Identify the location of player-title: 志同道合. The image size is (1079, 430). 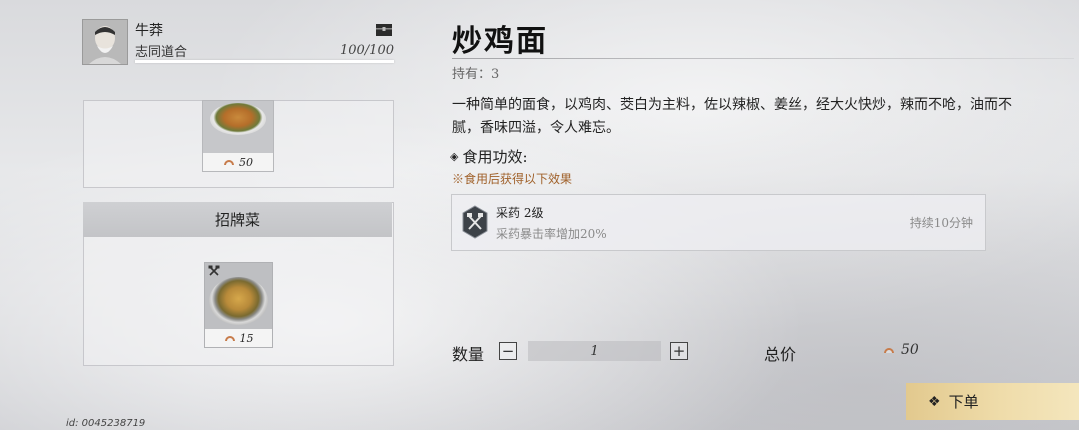
(161, 52).